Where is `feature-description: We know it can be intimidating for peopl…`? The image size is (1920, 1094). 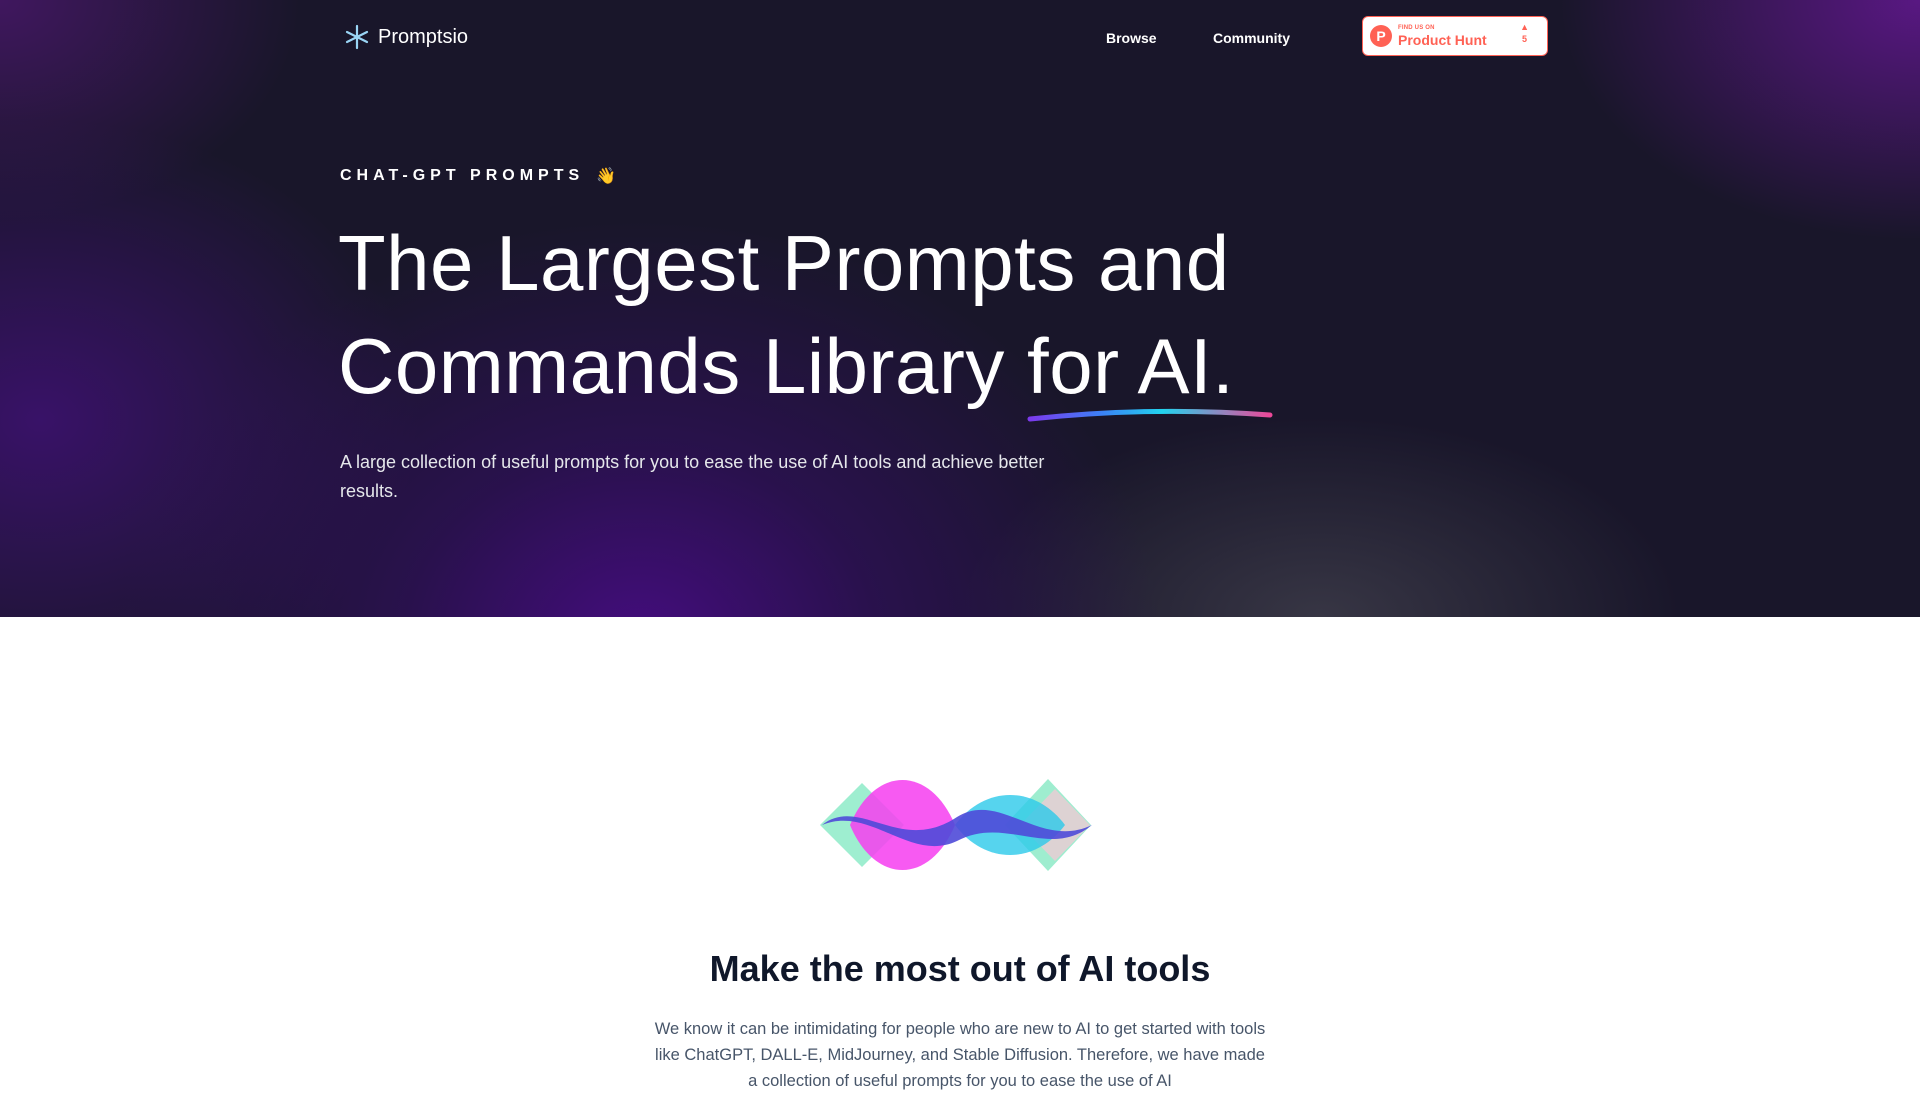
feature-description: We know it can be intimidating for peopl… is located at coordinates (960, 1055).